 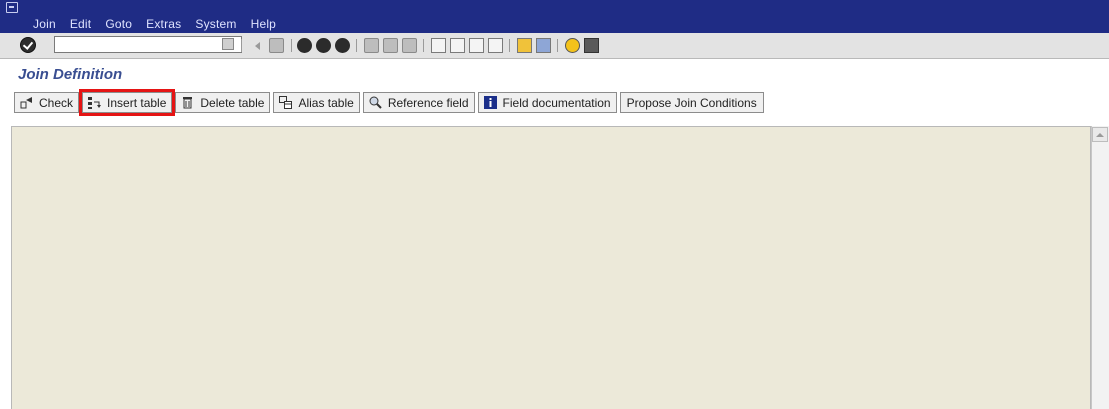 What do you see at coordinates (543, 45) in the screenshot?
I see `shortcut-icon` at bounding box center [543, 45].